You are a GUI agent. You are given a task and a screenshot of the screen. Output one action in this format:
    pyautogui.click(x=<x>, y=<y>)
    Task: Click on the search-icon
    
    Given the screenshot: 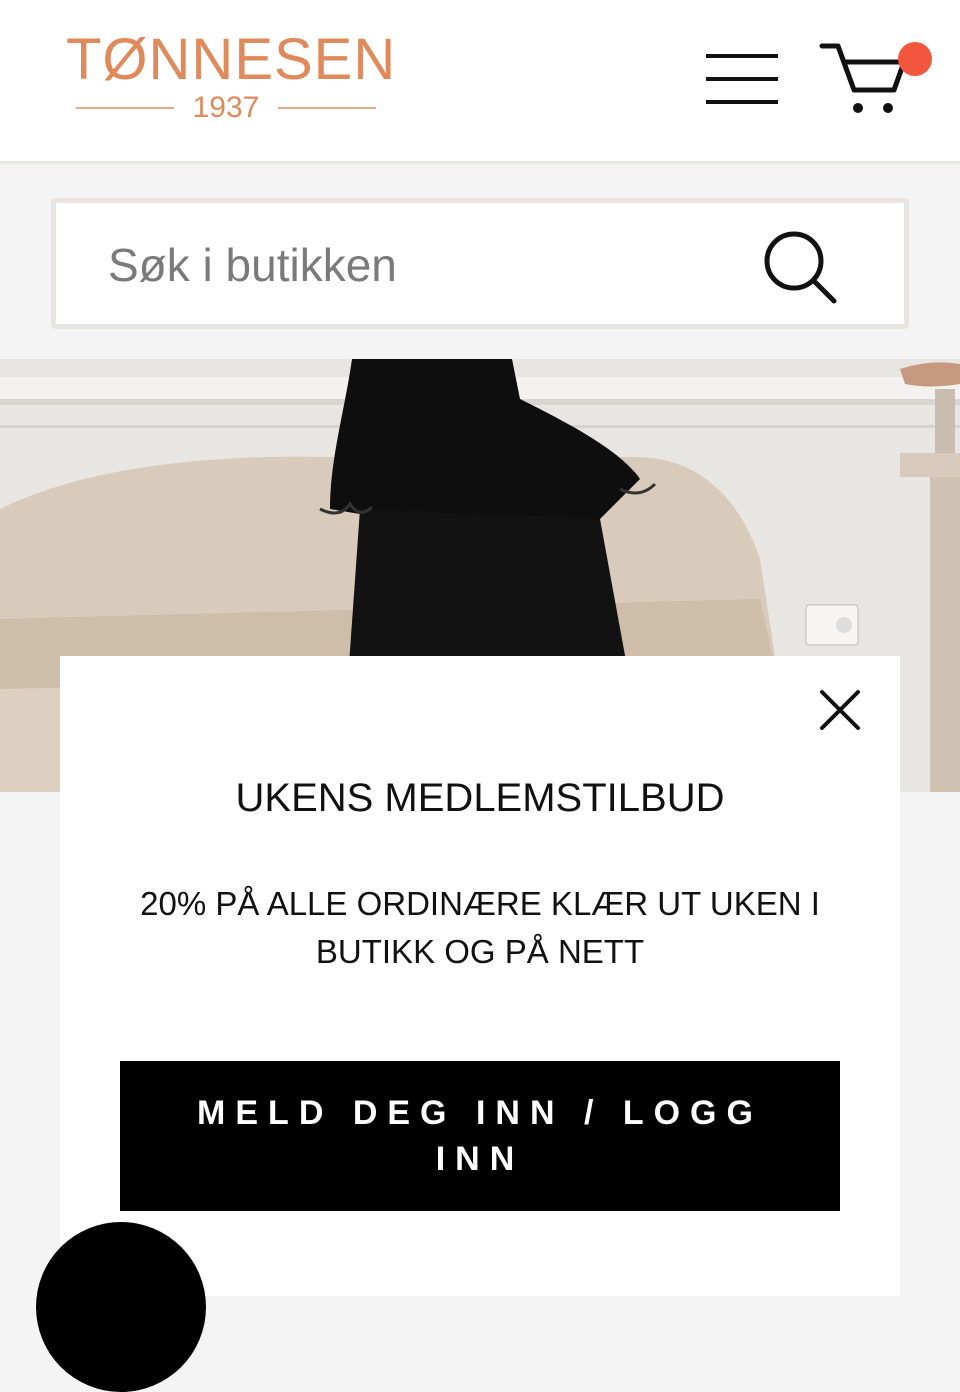 What is the action you would take?
    pyautogui.click(x=801, y=268)
    